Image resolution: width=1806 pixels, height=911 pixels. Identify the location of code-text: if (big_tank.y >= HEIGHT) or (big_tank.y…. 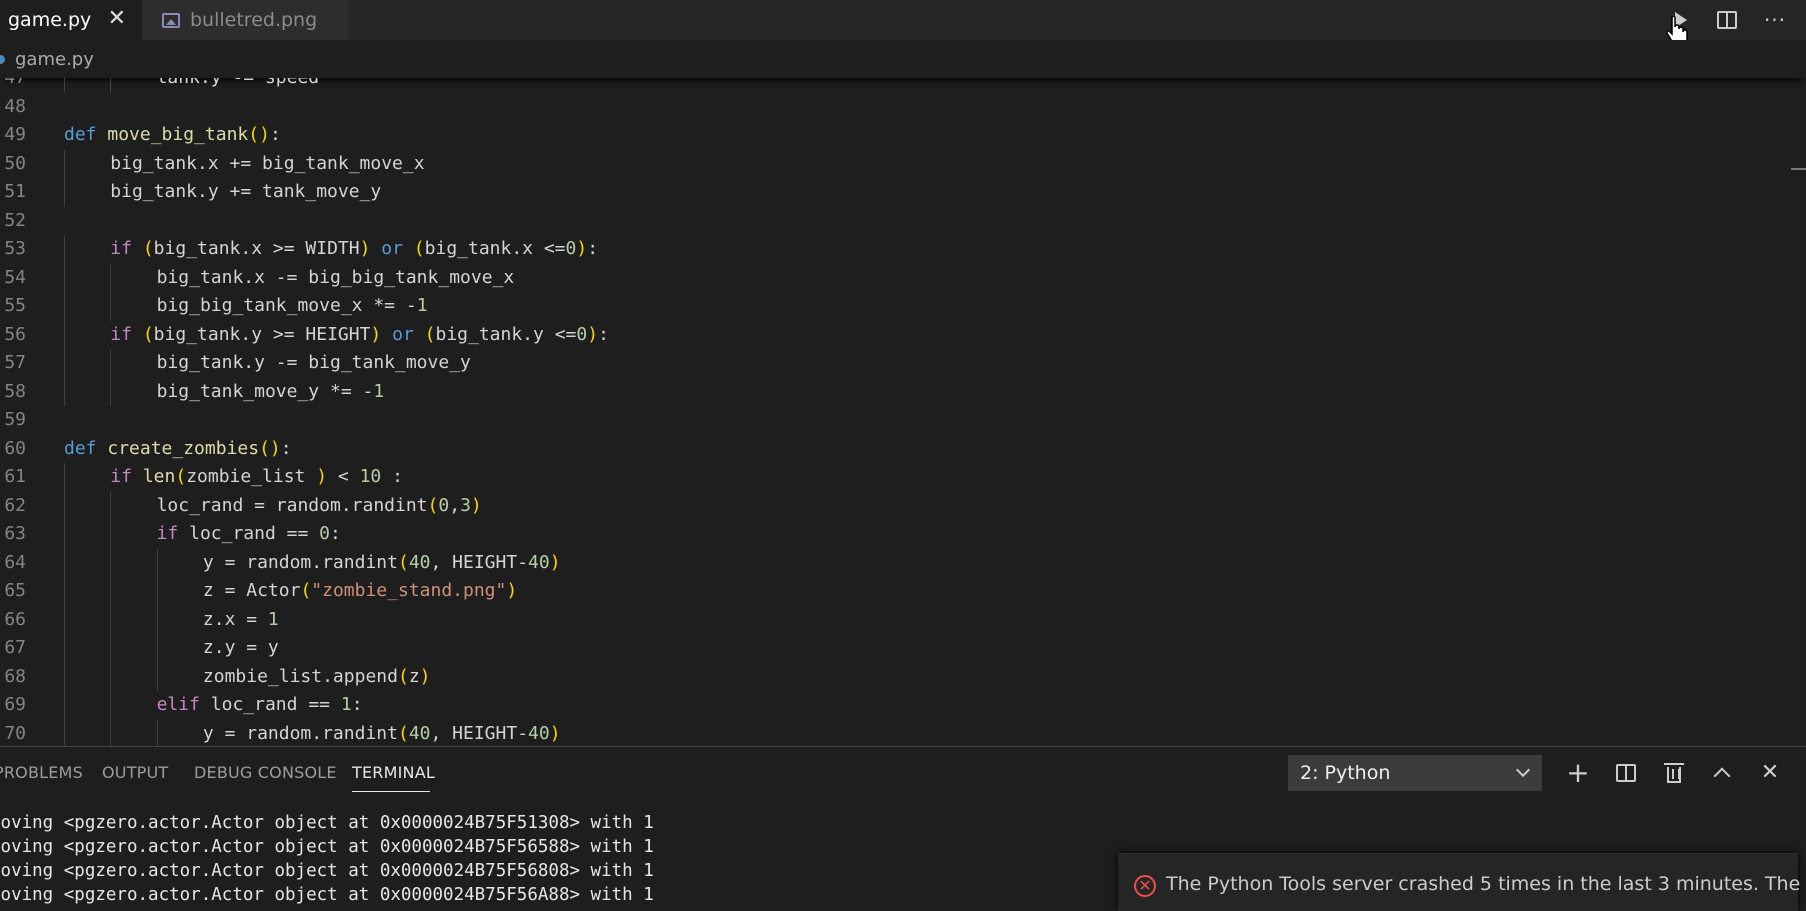
(359, 334).